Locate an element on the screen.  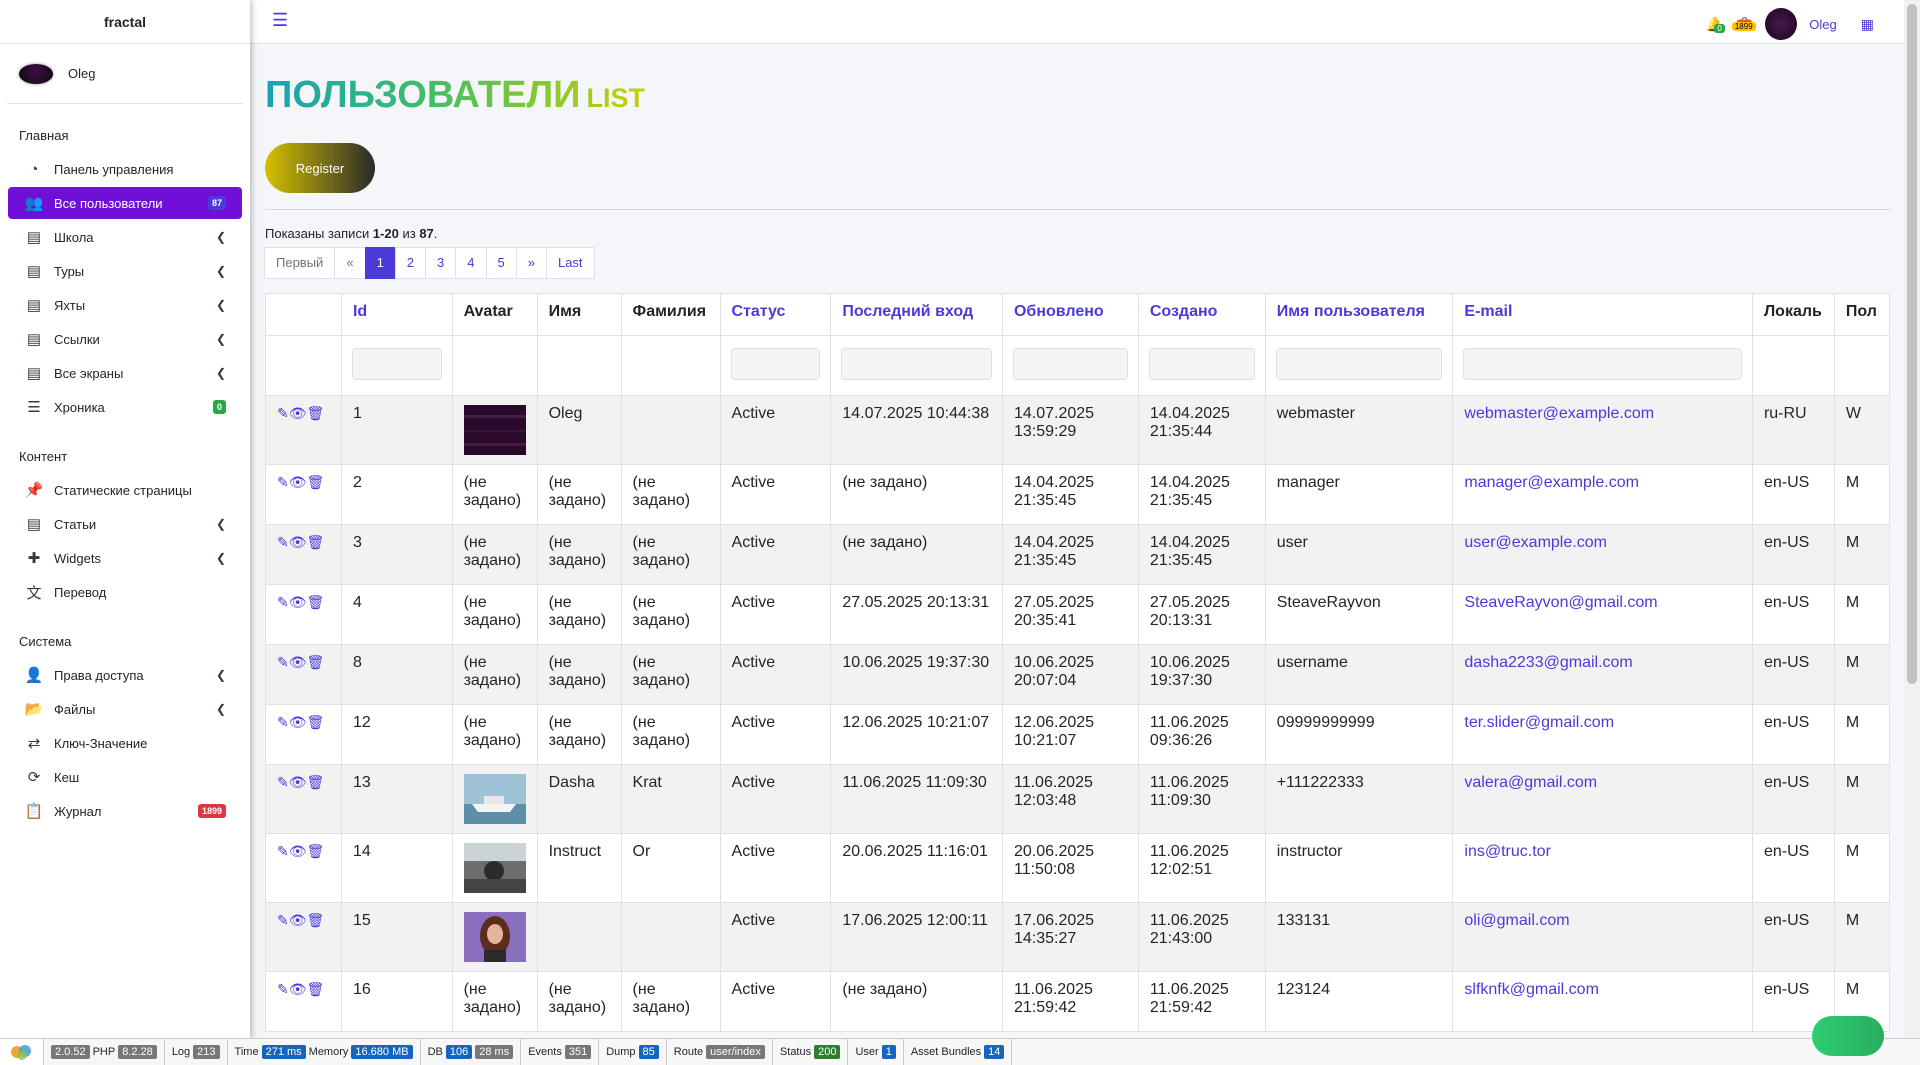
floating-action-button is located at coordinates (1848, 1036).